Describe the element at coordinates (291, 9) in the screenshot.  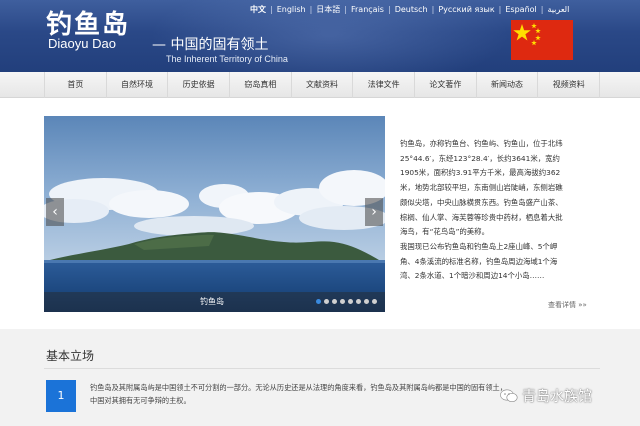
I see `lang-english: English` at that location.